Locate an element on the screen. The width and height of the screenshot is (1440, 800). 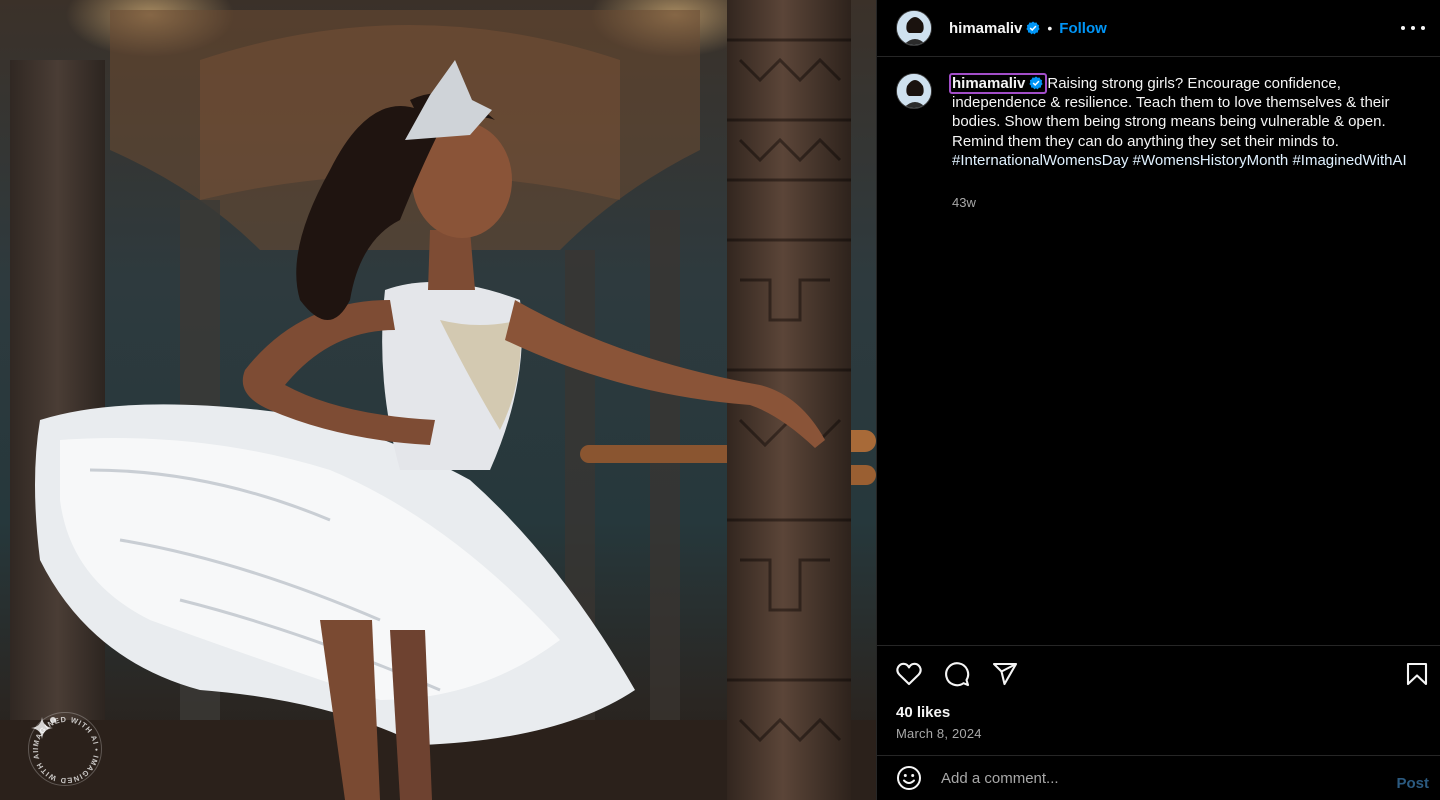
post-header: himamaliv • Follow is located at coordinates (1158, 28).